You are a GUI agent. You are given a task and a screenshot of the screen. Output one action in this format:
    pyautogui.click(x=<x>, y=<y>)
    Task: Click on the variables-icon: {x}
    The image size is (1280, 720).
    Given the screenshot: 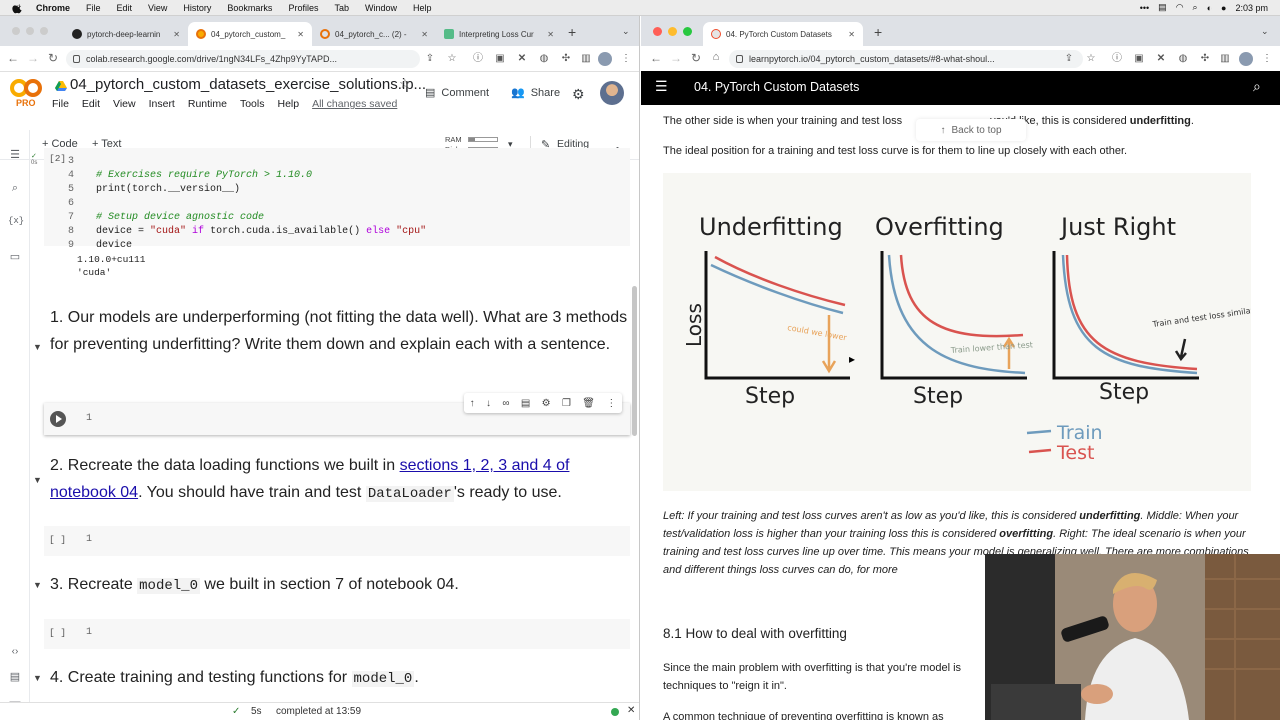 What is the action you would take?
    pyautogui.click(x=16, y=221)
    